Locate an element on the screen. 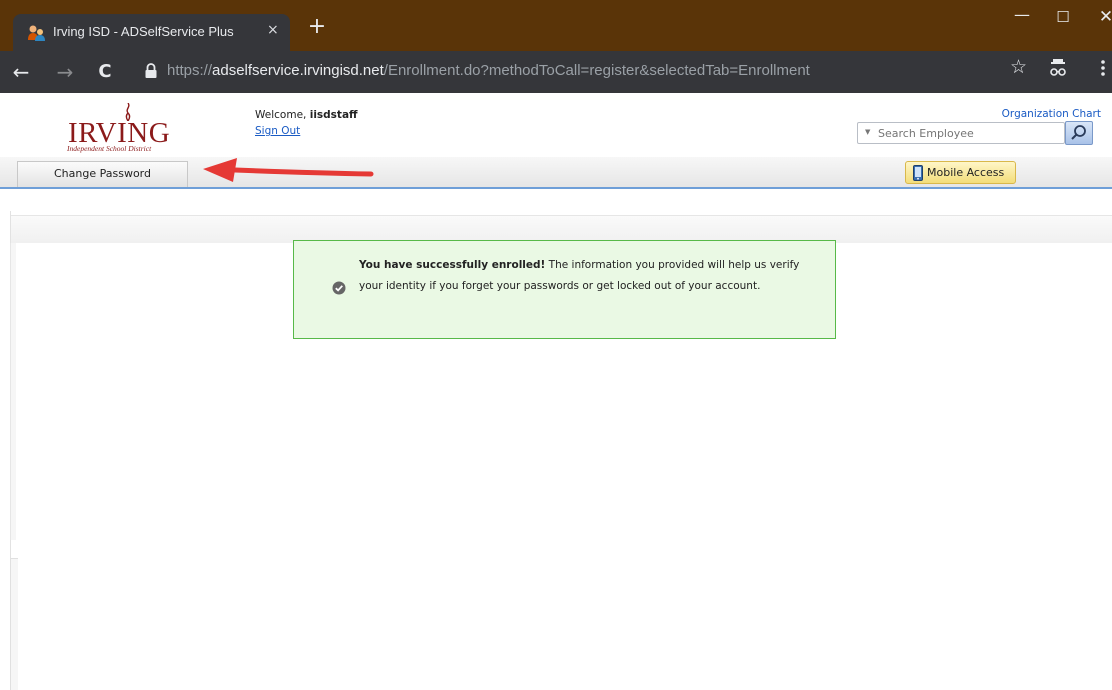  left-rail-lower is located at coordinates (14, 624).